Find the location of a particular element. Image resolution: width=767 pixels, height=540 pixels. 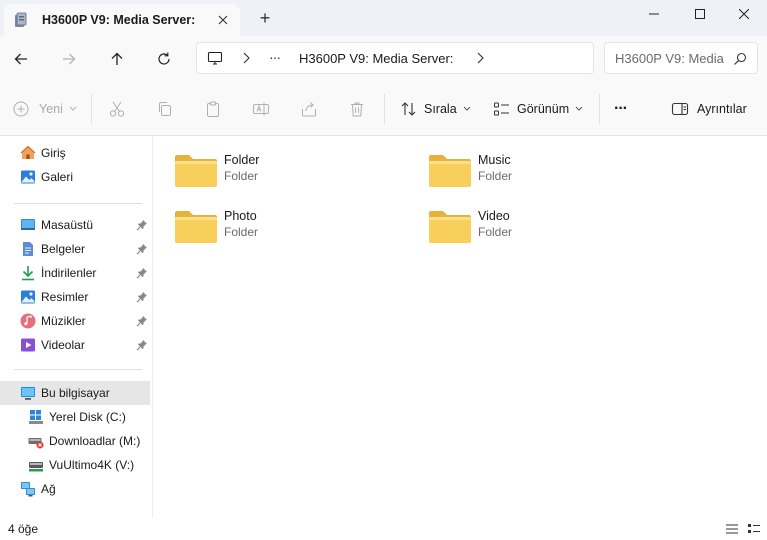

folder-item-folder: Folder Folder is located at coordinates (289, 172).